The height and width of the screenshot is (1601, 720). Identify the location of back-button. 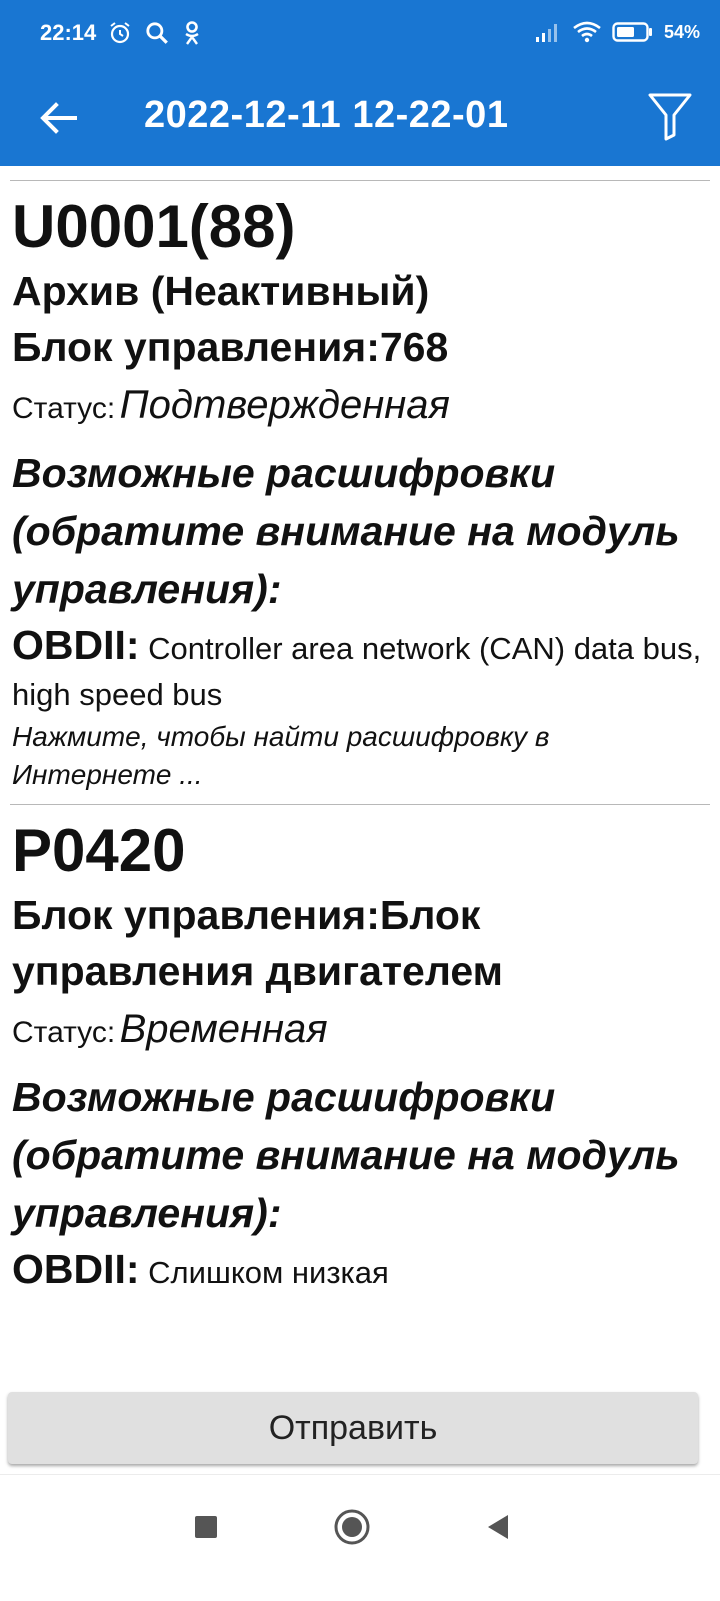
(58, 118).